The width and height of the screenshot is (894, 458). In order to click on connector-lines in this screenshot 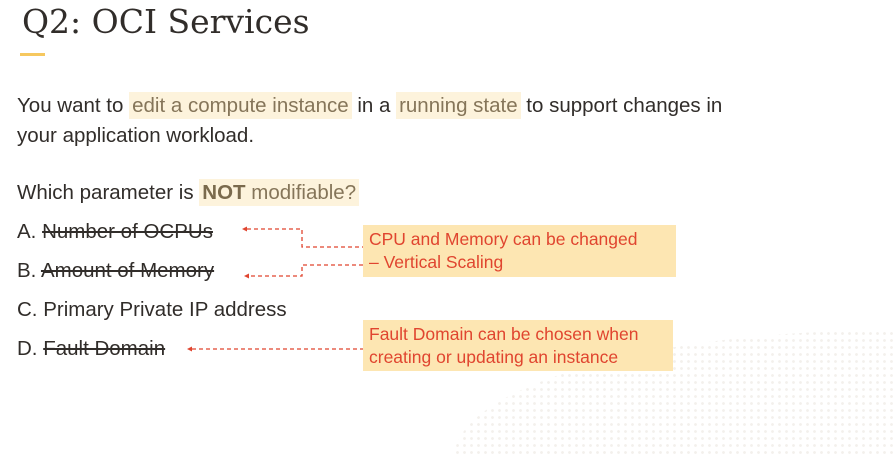, I will do `click(275, 289)`.